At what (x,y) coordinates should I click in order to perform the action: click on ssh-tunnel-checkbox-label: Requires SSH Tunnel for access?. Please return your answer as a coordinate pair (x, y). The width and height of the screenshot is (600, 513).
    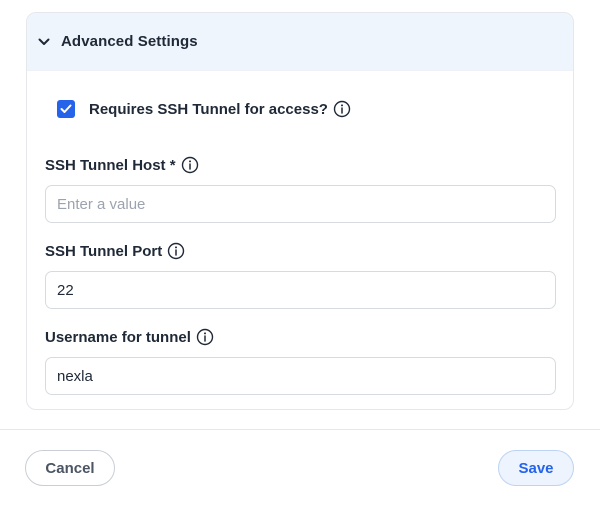
    Looking at the image, I should click on (208, 109).